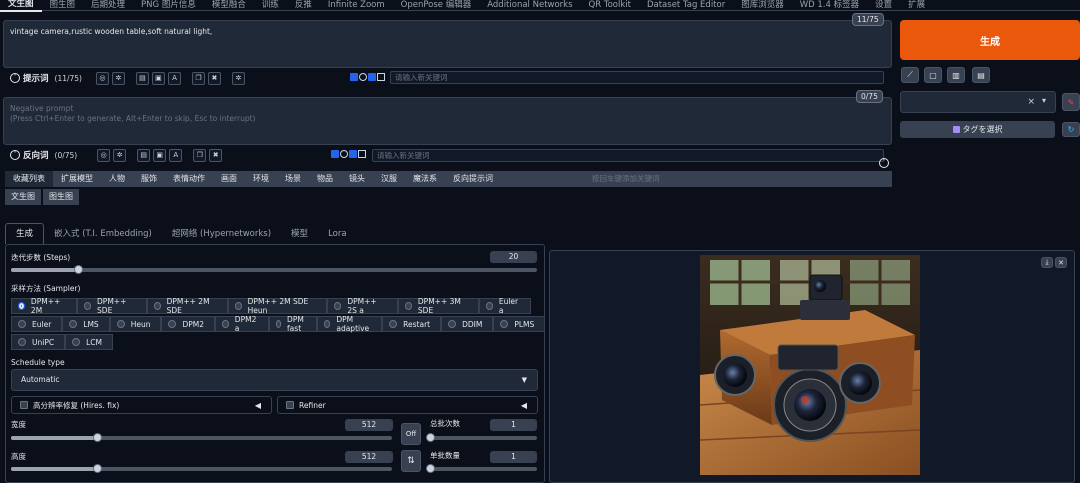 The width and height of the screenshot is (1080, 483). I want to click on nav-tab-wd-1-4: WD 1.4 标签器, so click(829, 5).